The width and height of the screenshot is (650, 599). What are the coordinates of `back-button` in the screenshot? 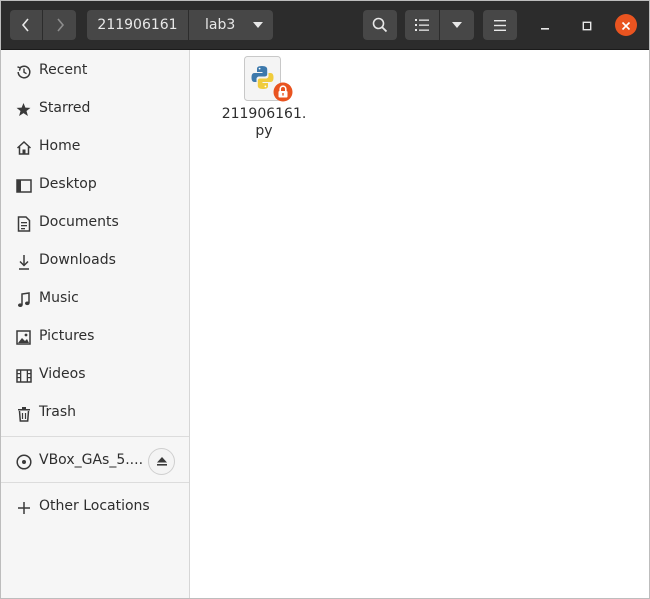 It's located at (26, 25).